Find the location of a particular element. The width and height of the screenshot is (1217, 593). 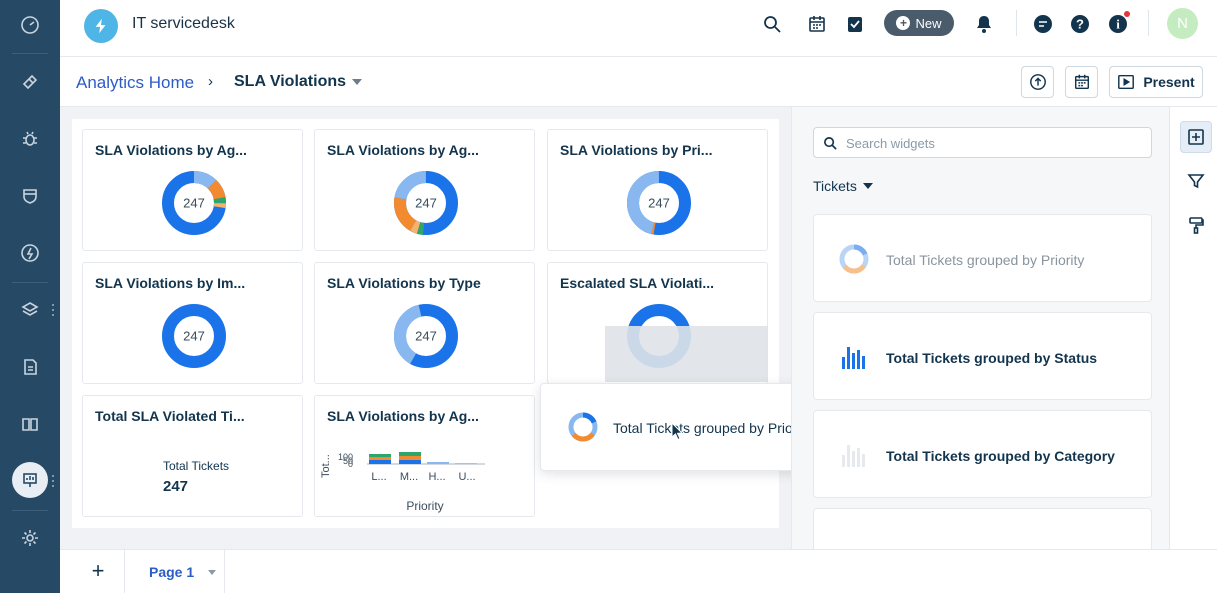

widget-library-item: Total Tickets grouped by Status is located at coordinates (982, 356).